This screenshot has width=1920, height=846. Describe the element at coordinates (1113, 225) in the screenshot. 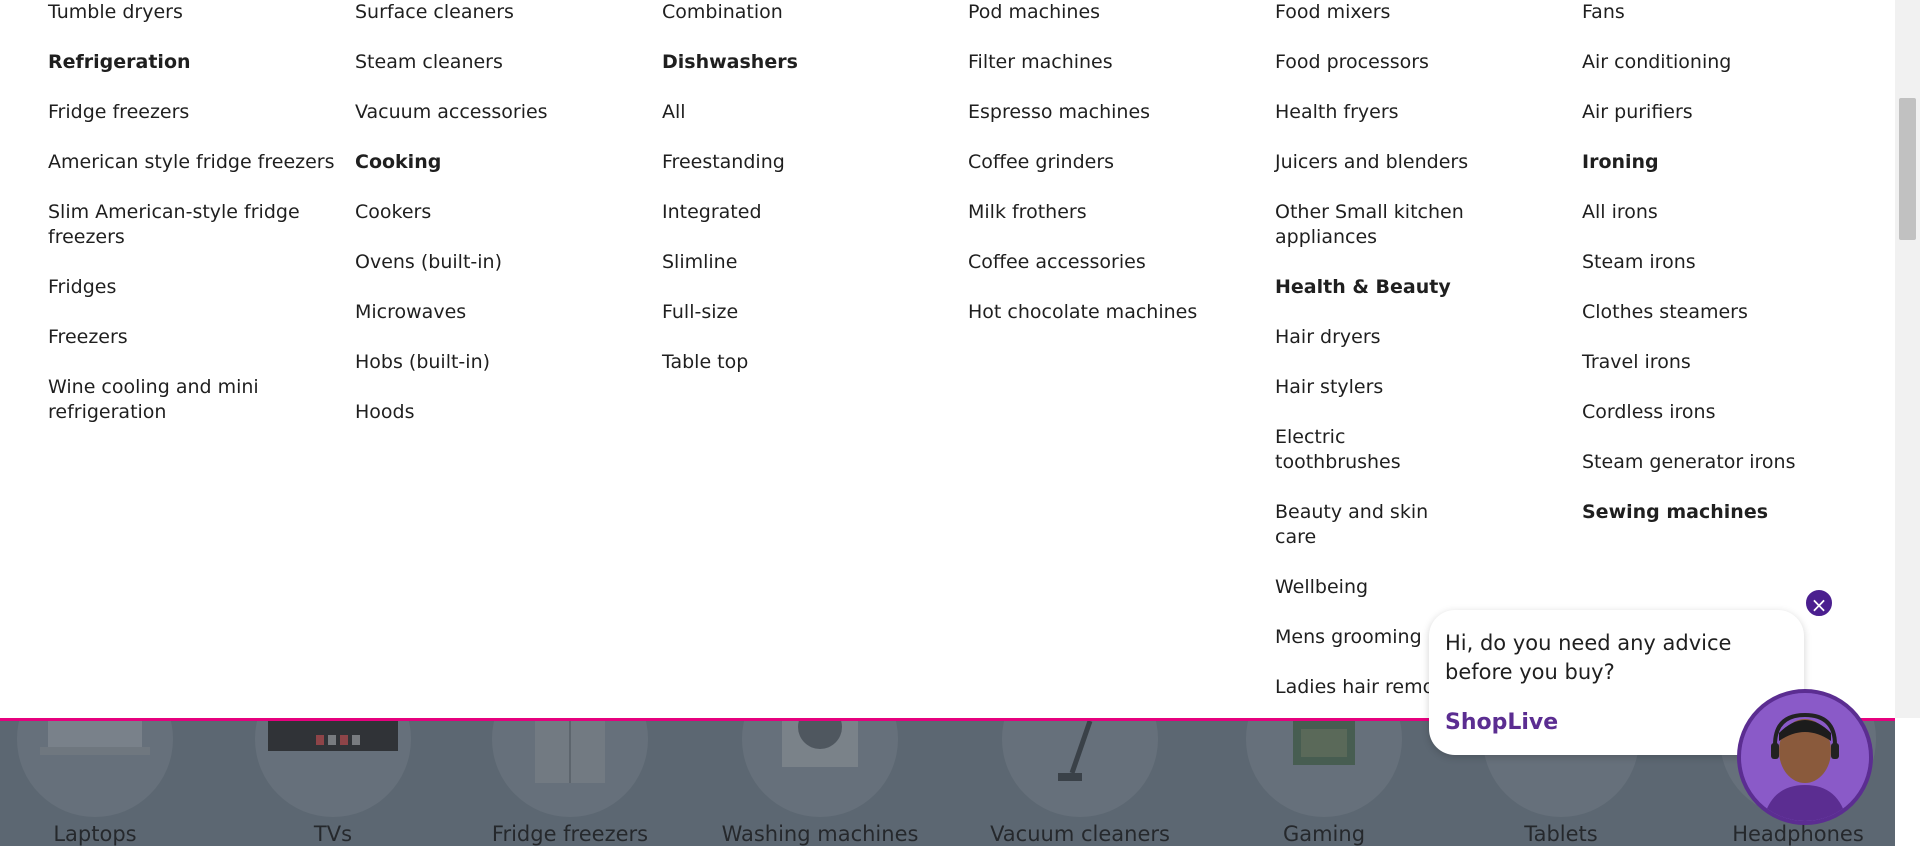

I see `menu-link: Milk frothers` at that location.